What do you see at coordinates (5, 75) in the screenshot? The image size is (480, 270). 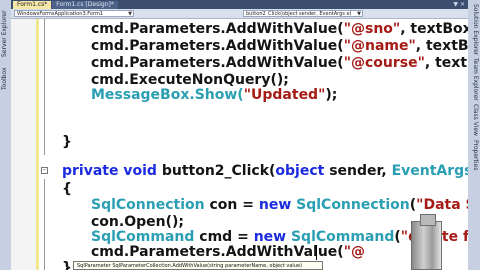 I see `toolbox-tab: Toolbox` at bounding box center [5, 75].